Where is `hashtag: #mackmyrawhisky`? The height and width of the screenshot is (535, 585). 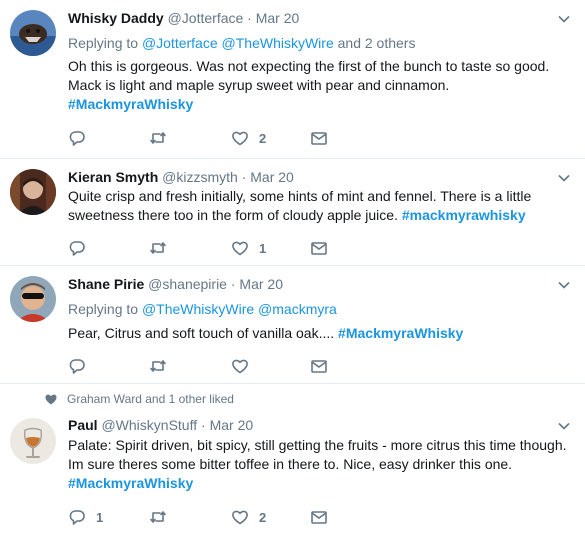 hashtag: #mackmyrawhisky is located at coordinates (464, 215).